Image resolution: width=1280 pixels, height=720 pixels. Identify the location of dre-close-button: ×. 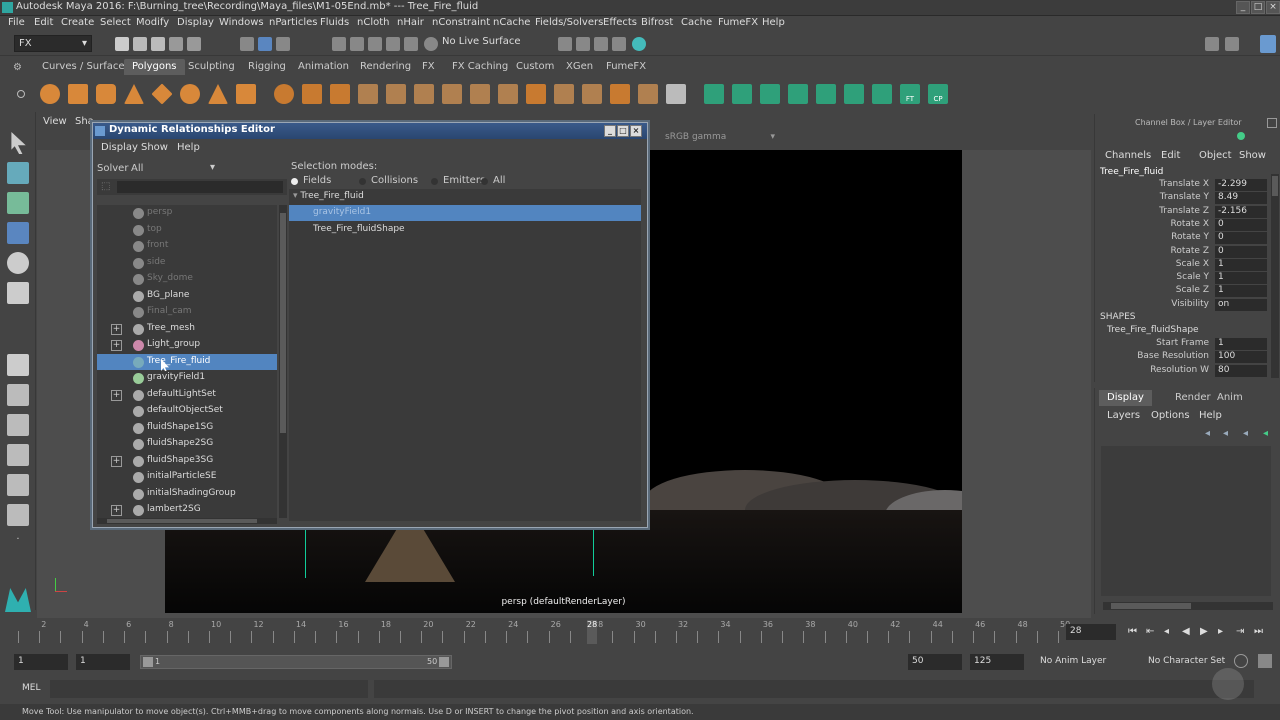
(636, 131).